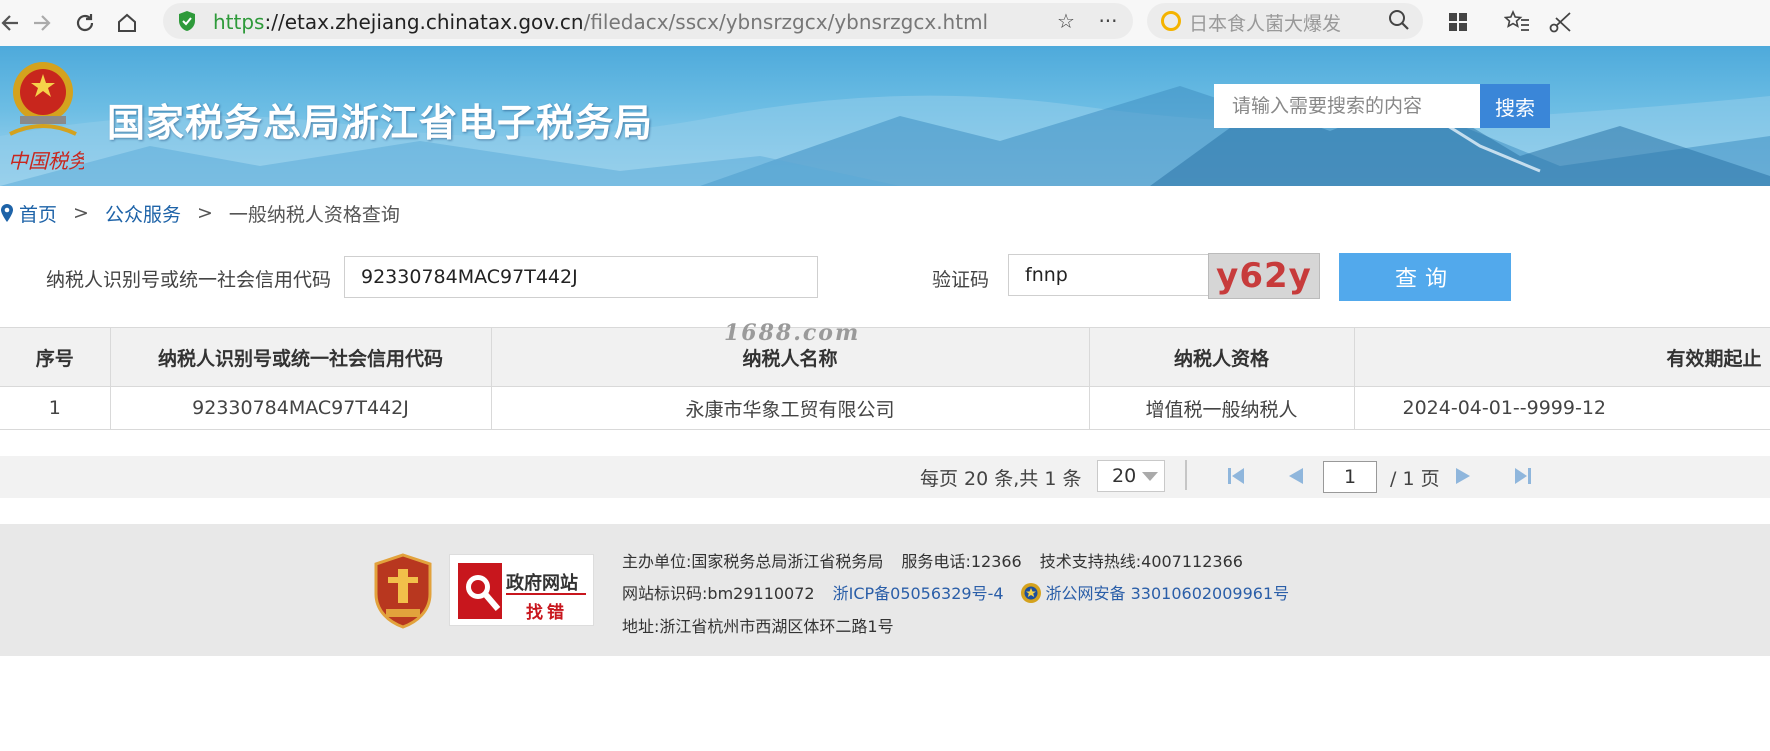  I want to click on breadcrumb-home-link: 首页, so click(38, 213).